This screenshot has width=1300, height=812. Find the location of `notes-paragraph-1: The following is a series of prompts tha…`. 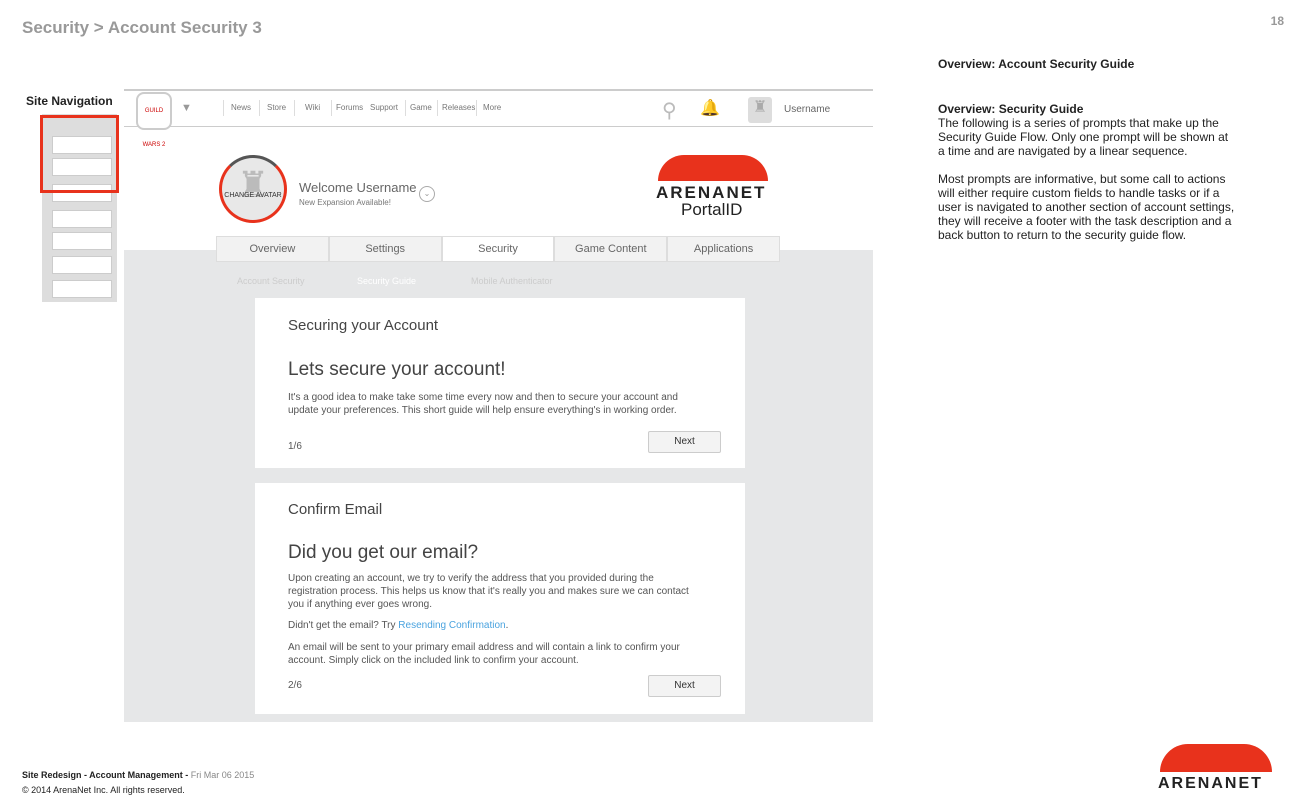

notes-paragraph-1: The following is a series of prompts tha… is located at coordinates (1083, 137).